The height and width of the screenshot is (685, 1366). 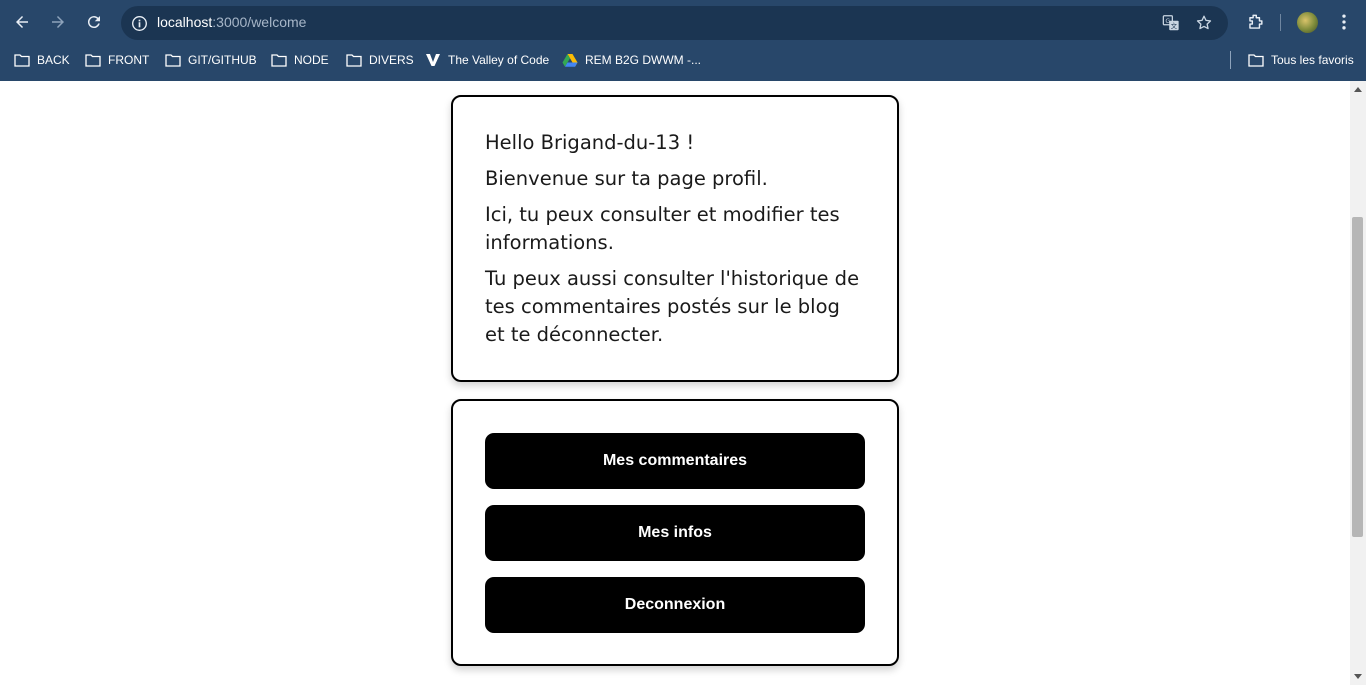 I want to click on reload-icon, so click(x=93, y=22).